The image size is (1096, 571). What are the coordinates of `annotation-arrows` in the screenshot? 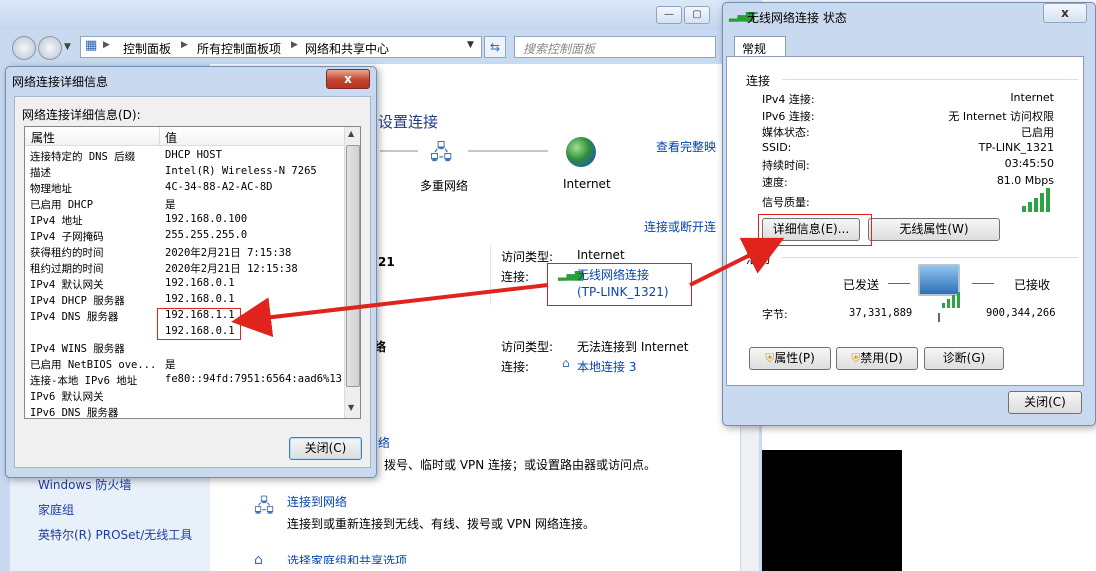 It's located at (508, 287).